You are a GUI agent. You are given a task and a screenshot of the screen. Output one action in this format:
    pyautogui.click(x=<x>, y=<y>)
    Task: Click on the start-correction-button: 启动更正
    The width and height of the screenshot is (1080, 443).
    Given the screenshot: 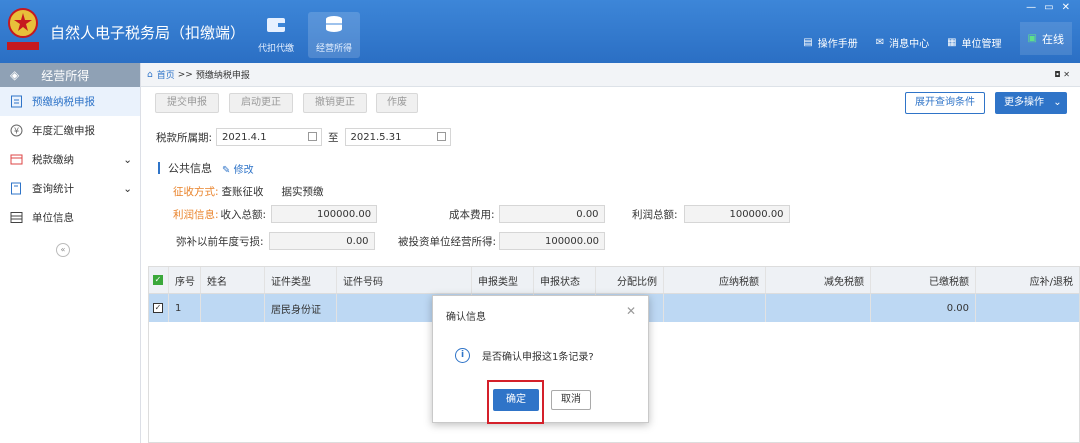 What is the action you would take?
    pyautogui.click(x=261, y=103)
    